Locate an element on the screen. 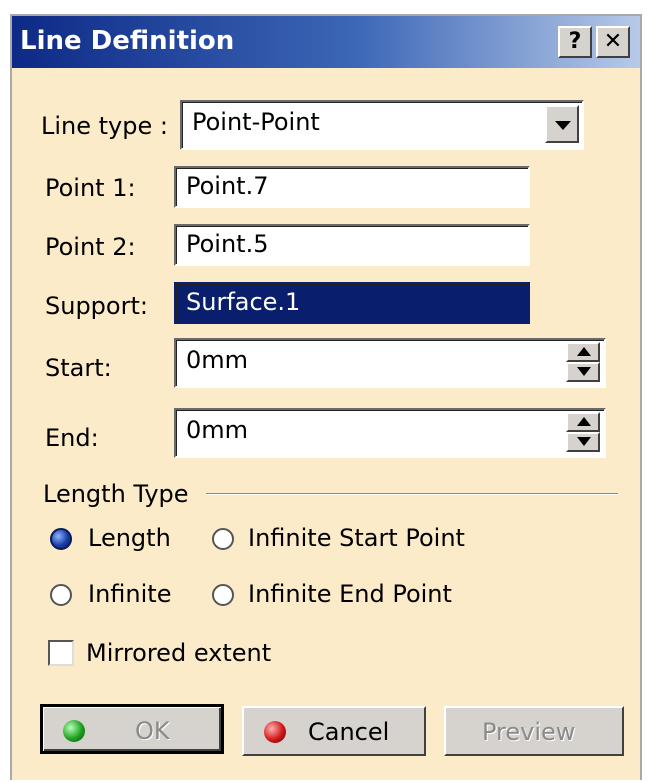 This screenshot has width=653, height=782. end-decrement-icon is located at coordinates (583, 442).